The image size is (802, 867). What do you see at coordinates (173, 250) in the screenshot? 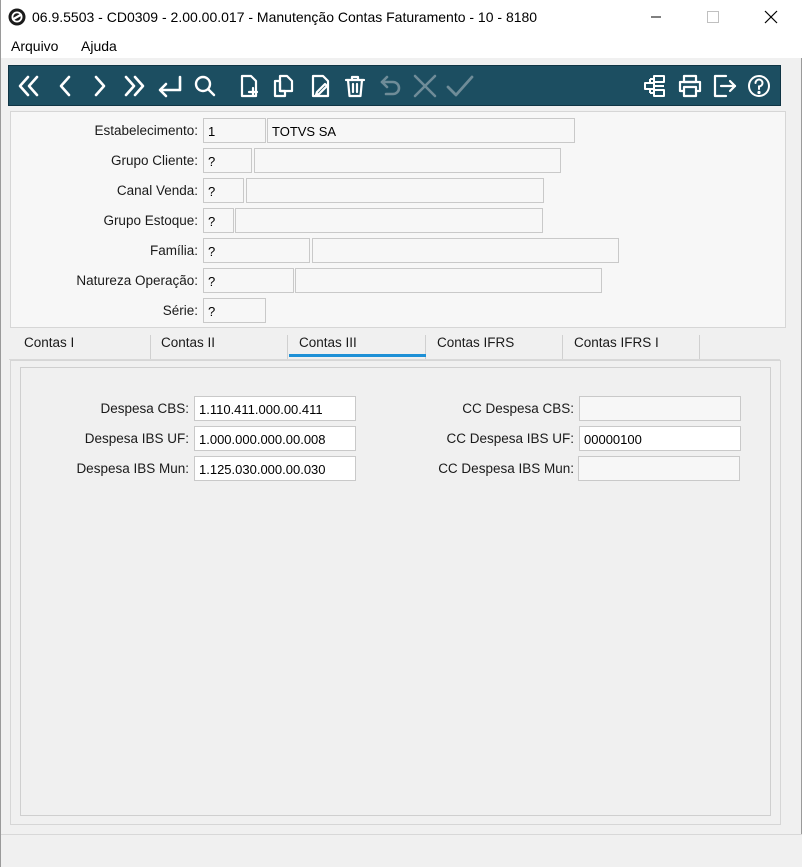
I see `familia-label: Família:` at bounding box center [173, 250].